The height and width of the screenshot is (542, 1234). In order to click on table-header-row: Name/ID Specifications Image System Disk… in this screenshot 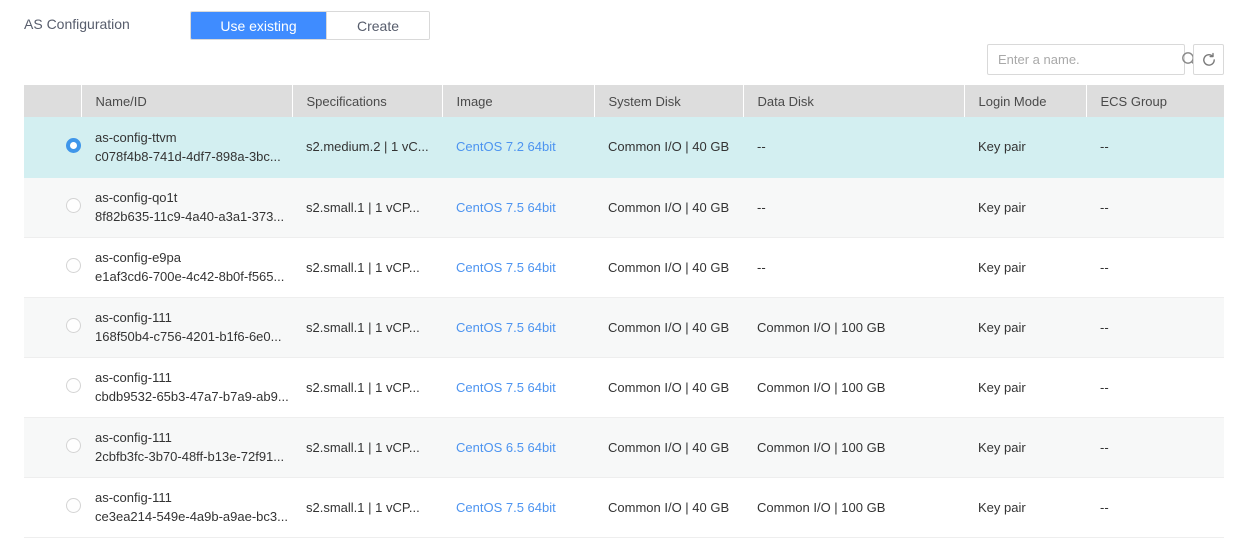, I will do `click(624, 101)`.